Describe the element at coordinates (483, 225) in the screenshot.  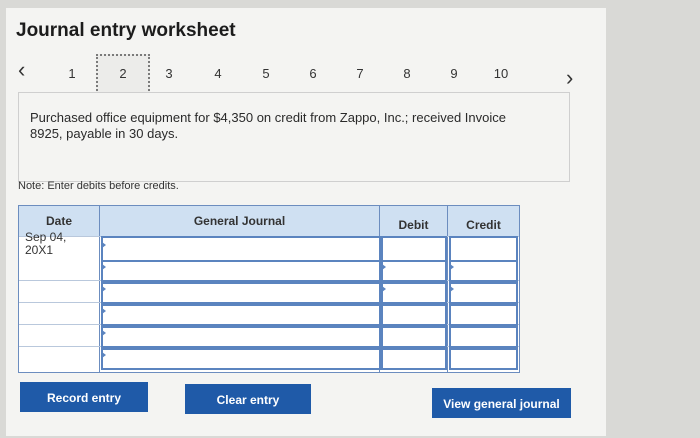
I see `header-credit-label: Credit` at that location.